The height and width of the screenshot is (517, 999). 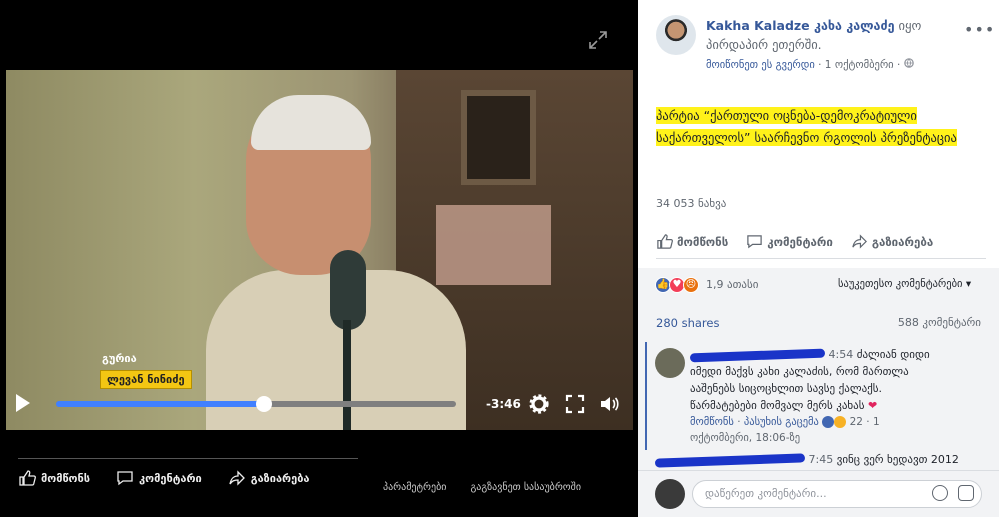 I want to click on author-name-link: Kakha Kaladze კახა კალაძე, so click(x=800, y=25).